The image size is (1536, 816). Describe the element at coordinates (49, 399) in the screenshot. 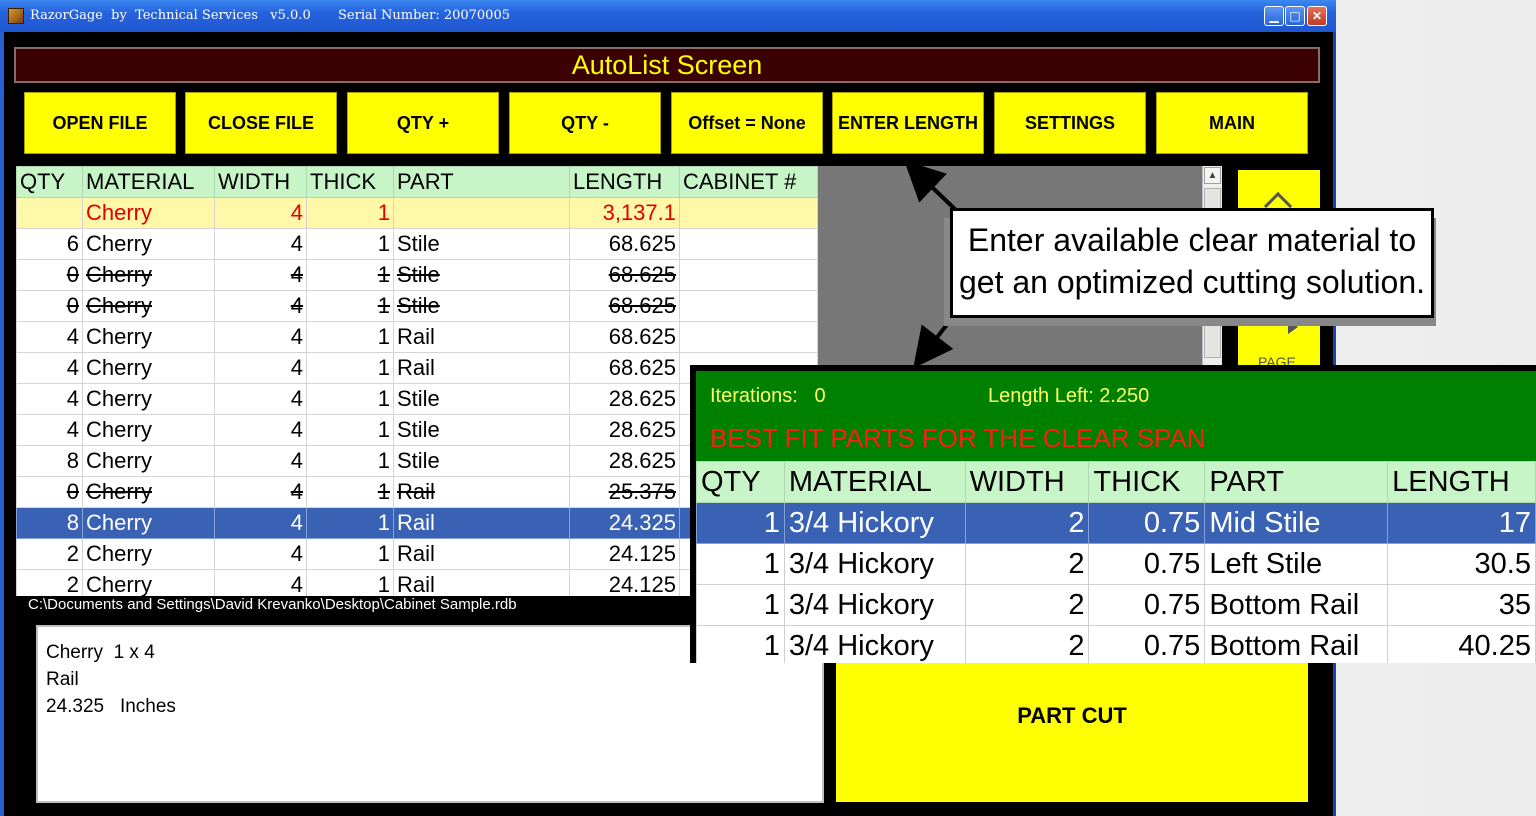

I see `cell-qty: 4` at that location.